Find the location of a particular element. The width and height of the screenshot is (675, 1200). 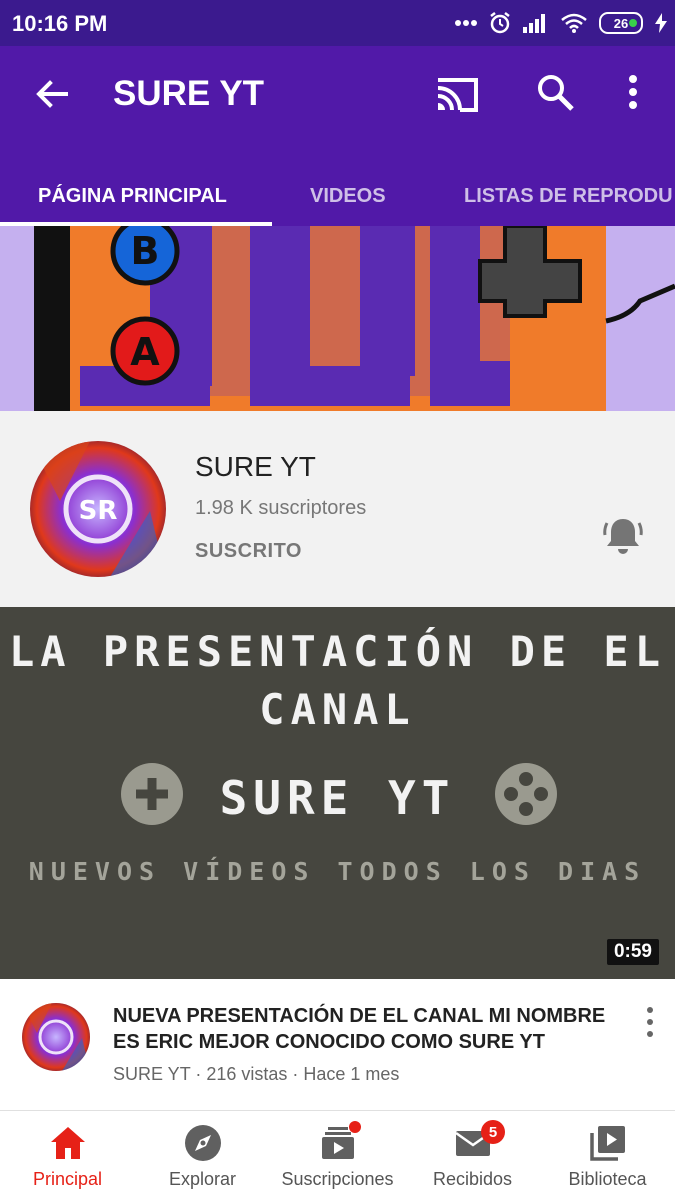

battery-indicator: 26 is located at coordinates (621, 23).